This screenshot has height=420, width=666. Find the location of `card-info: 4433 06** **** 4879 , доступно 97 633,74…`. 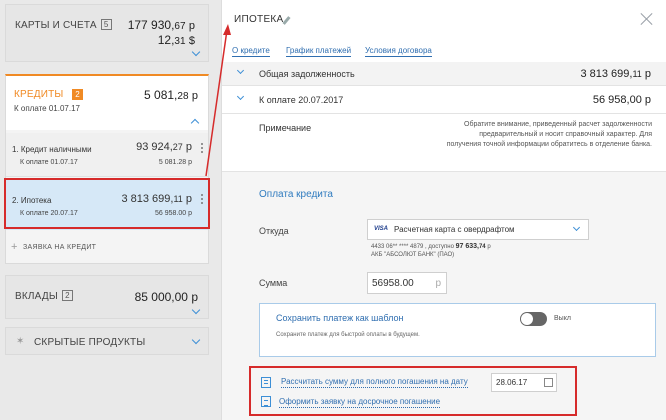

card-info: 4433 06** **** 4879 , доступно 97 633,74… is located at coordinates (431, 246).